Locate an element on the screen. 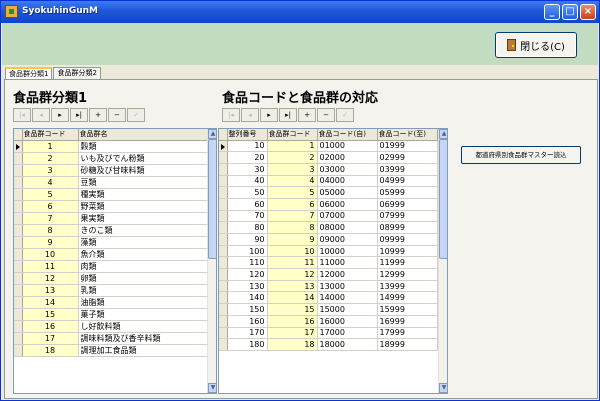  table-row: 40 4 04000 04999 is located at coordinates (328, 181).